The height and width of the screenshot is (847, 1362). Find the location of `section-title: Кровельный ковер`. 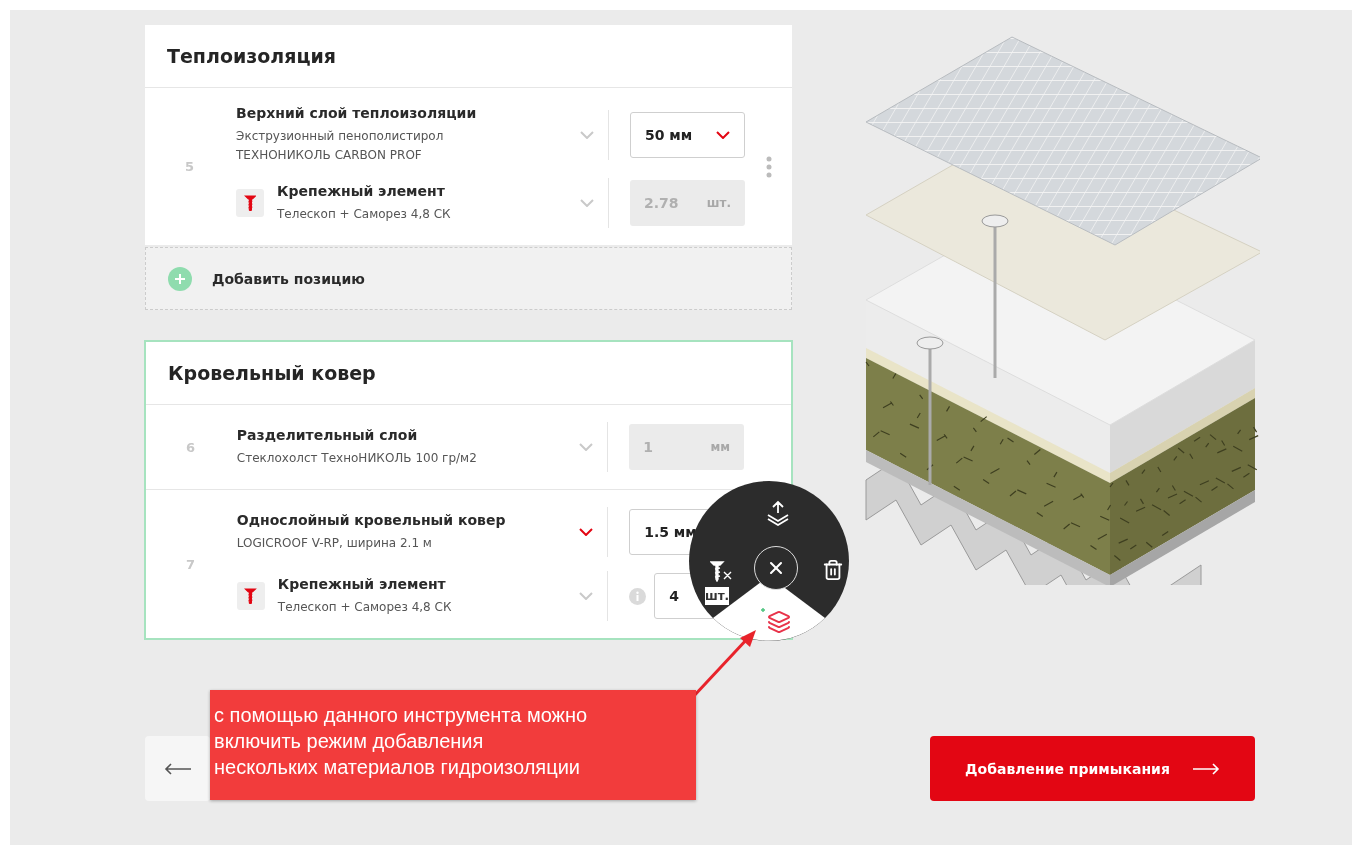

section-title: Кровельный ковер is located at coordinates (272, 373).